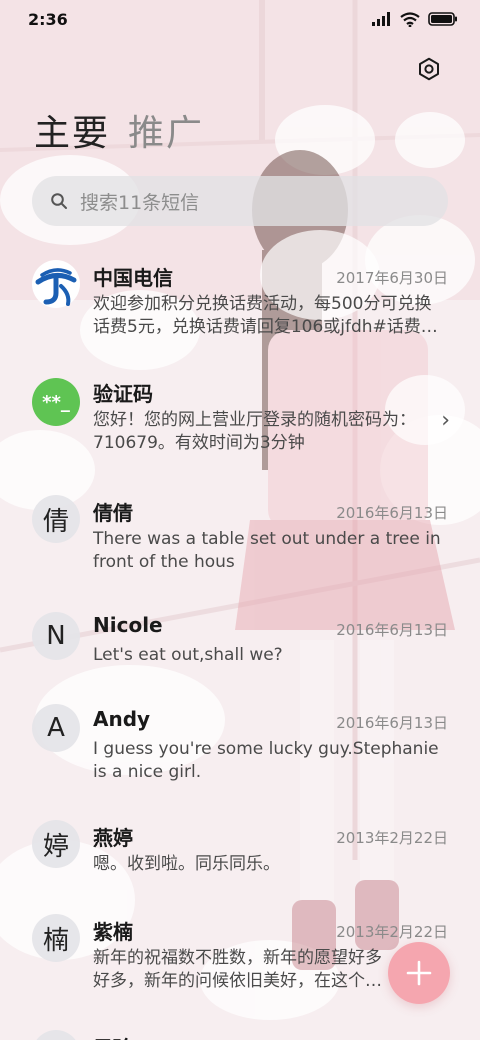 The height and width of the screenshot is (1040, 480). Describe the element at coordinates (254, 431) in the screenshot. I see `conversation-preview: 您好！您的网上营业厅登录的随机密码为：710679。有效时间为3分钟` at that location.